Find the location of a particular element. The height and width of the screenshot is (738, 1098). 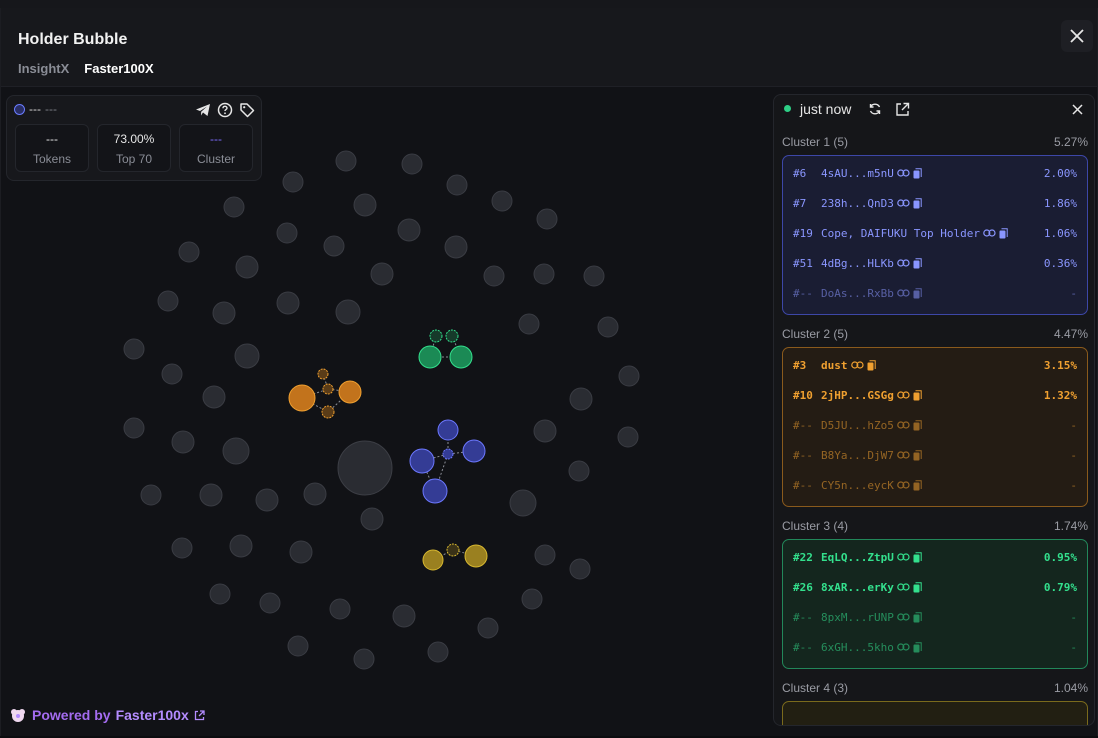

holder-address: 6xGH...5kho is located at coordinates (857, 647).